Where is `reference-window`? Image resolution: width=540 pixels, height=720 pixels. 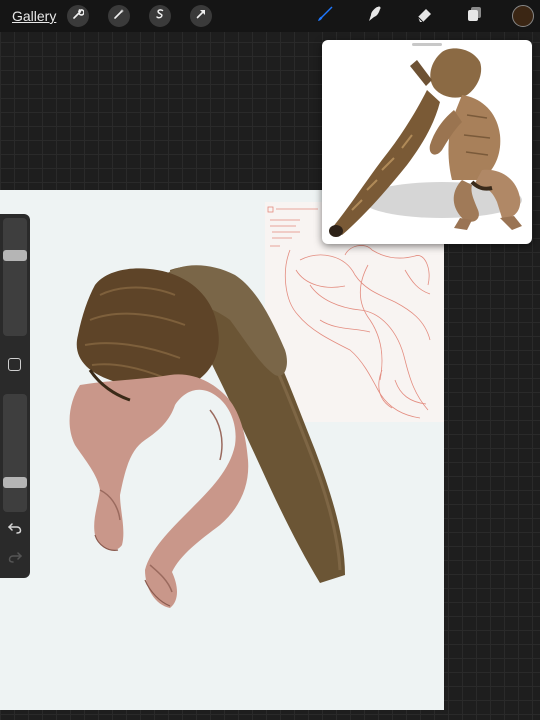
reference-window is located at coordinates (427, 142).